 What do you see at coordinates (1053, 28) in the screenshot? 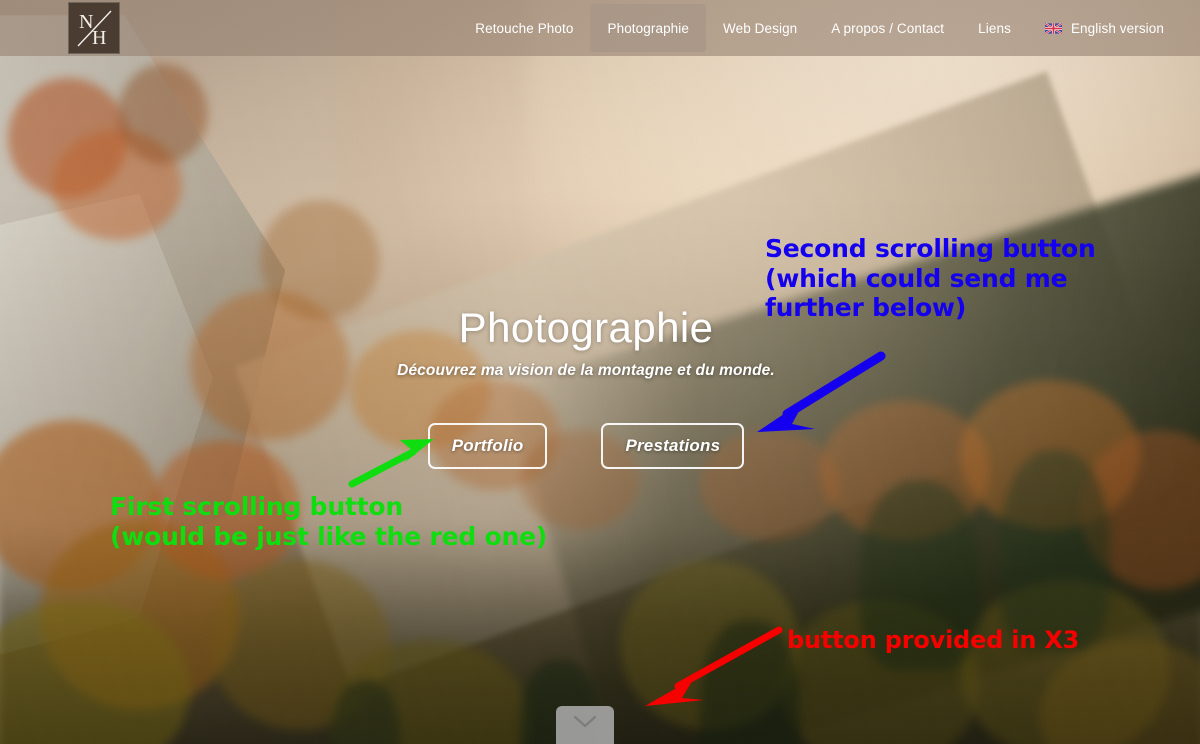
I see `uk-flag-icon` at bounding box center [1053, 28].